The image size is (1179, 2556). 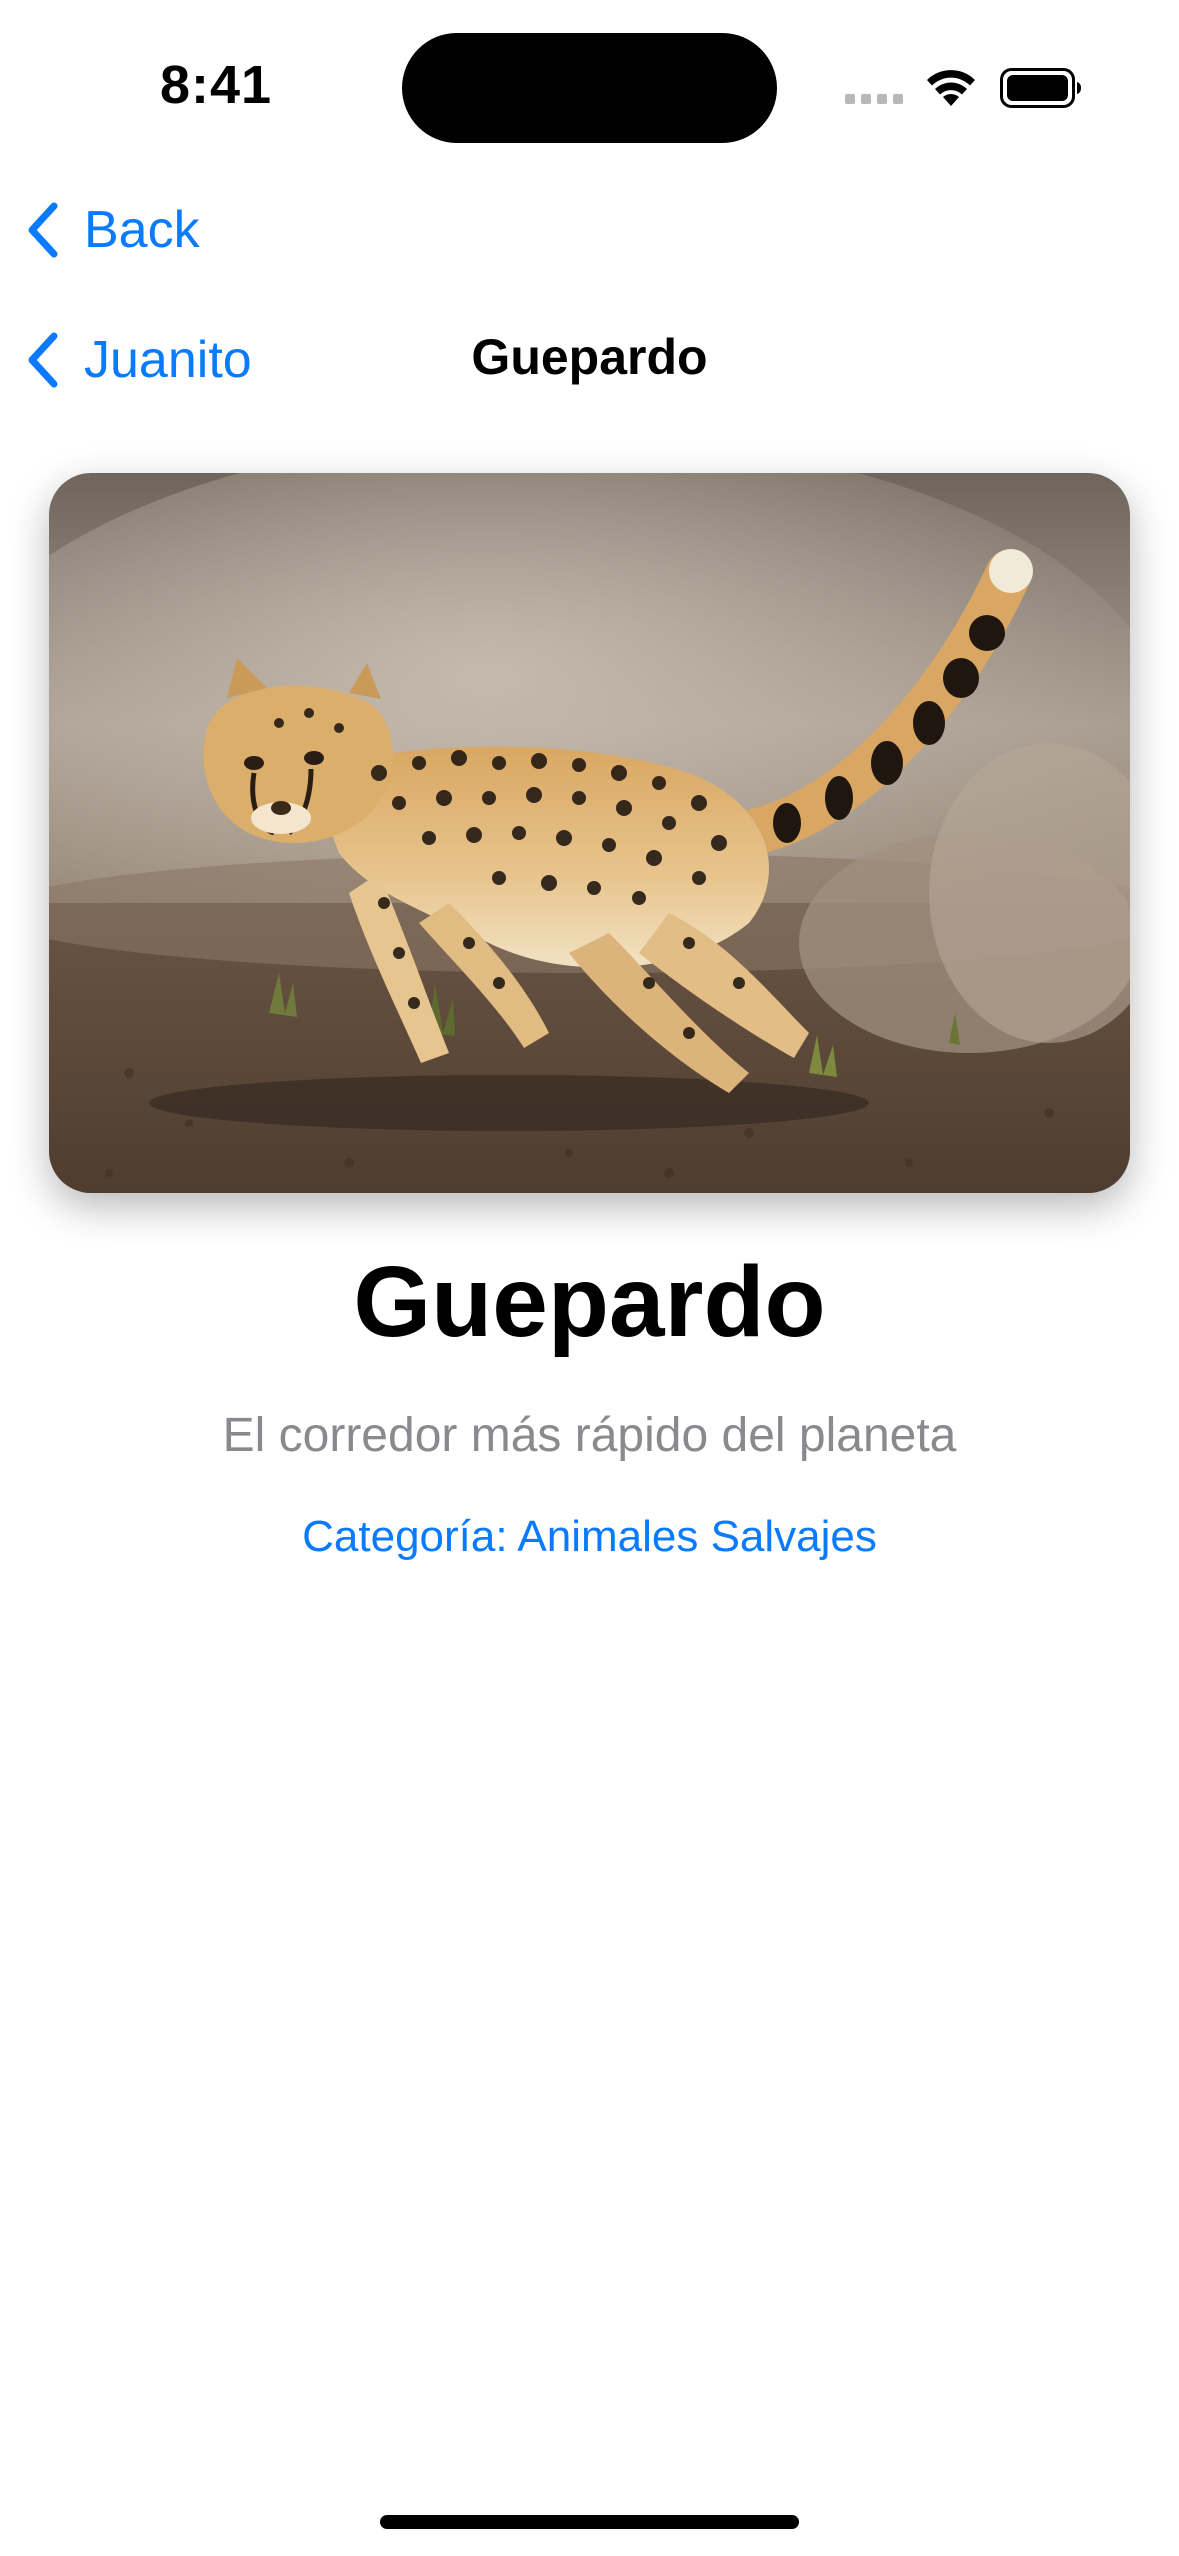 I want to click on status-time: 8:41, so click(x=216, y=85).